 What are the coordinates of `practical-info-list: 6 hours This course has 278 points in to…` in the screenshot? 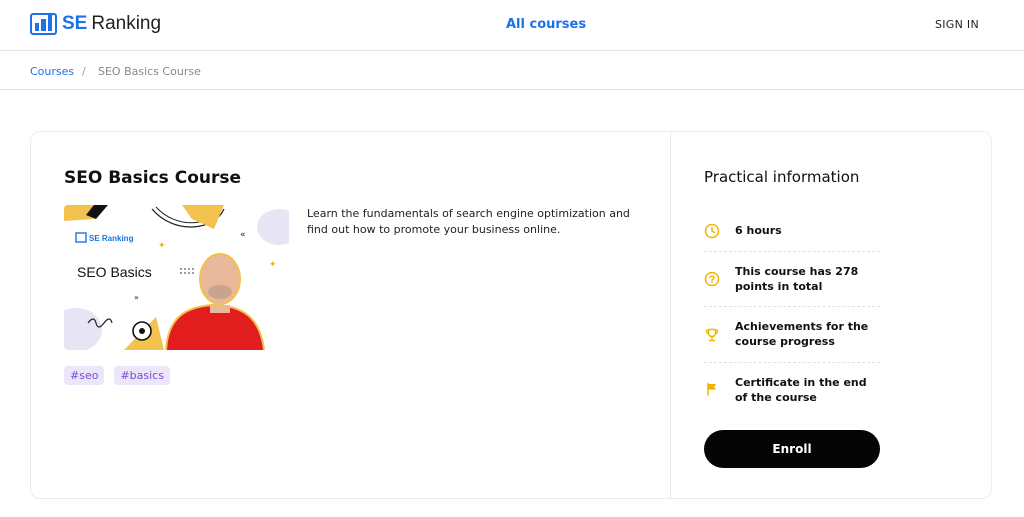 It's located at (792, 312).